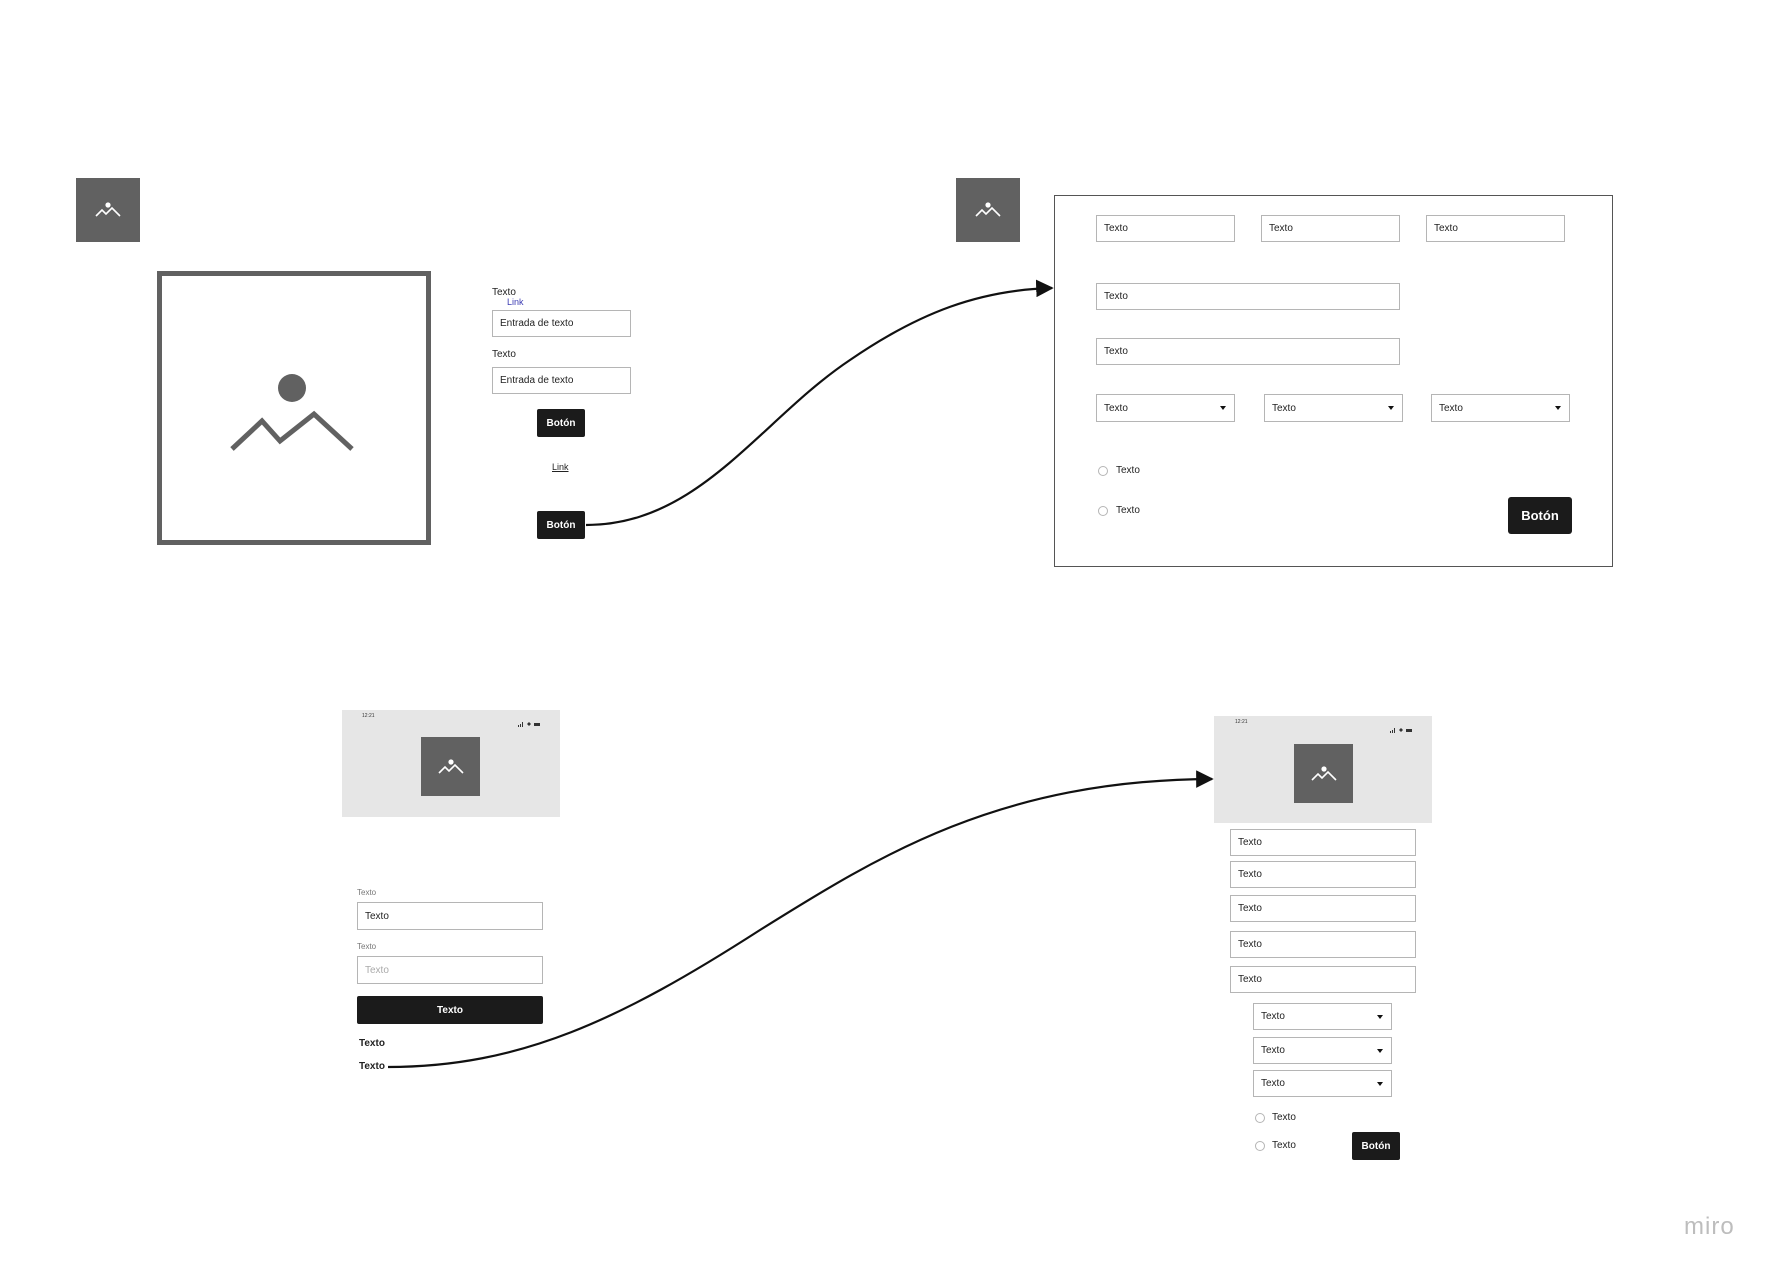 Image resolution: width=1771 pixels, height=1270 pixels. Describe the element at coordinates (1709, 1226) in the screenshot. I see `miro-watermark: miro` at that location.